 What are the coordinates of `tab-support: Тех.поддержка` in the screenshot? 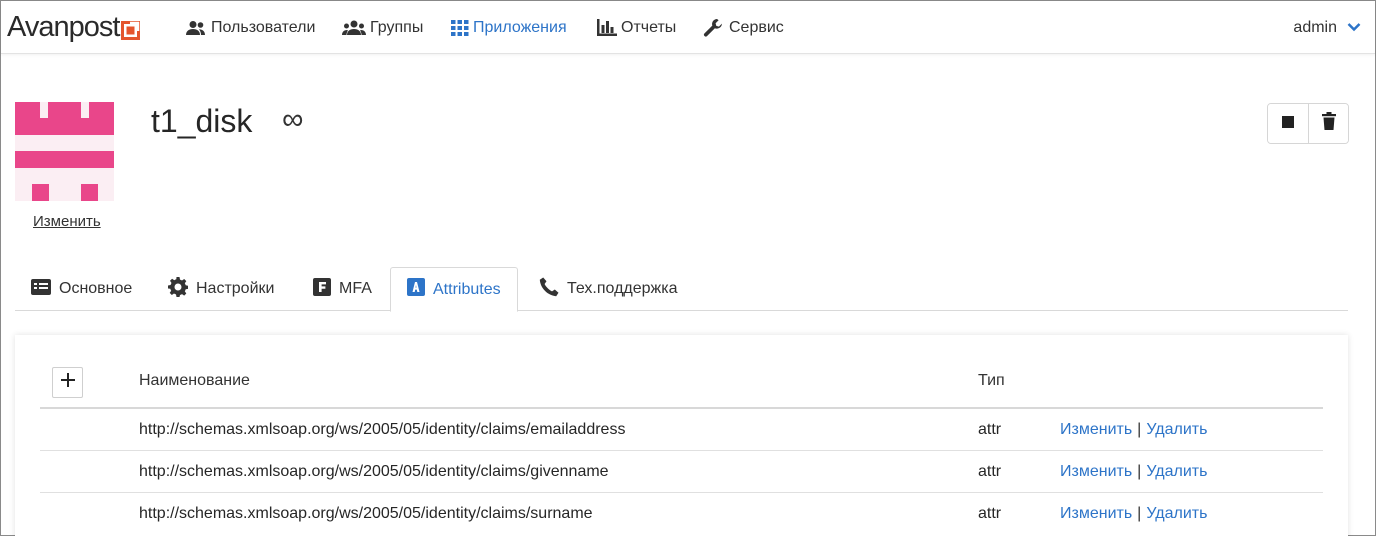 It's located at (608, 289).